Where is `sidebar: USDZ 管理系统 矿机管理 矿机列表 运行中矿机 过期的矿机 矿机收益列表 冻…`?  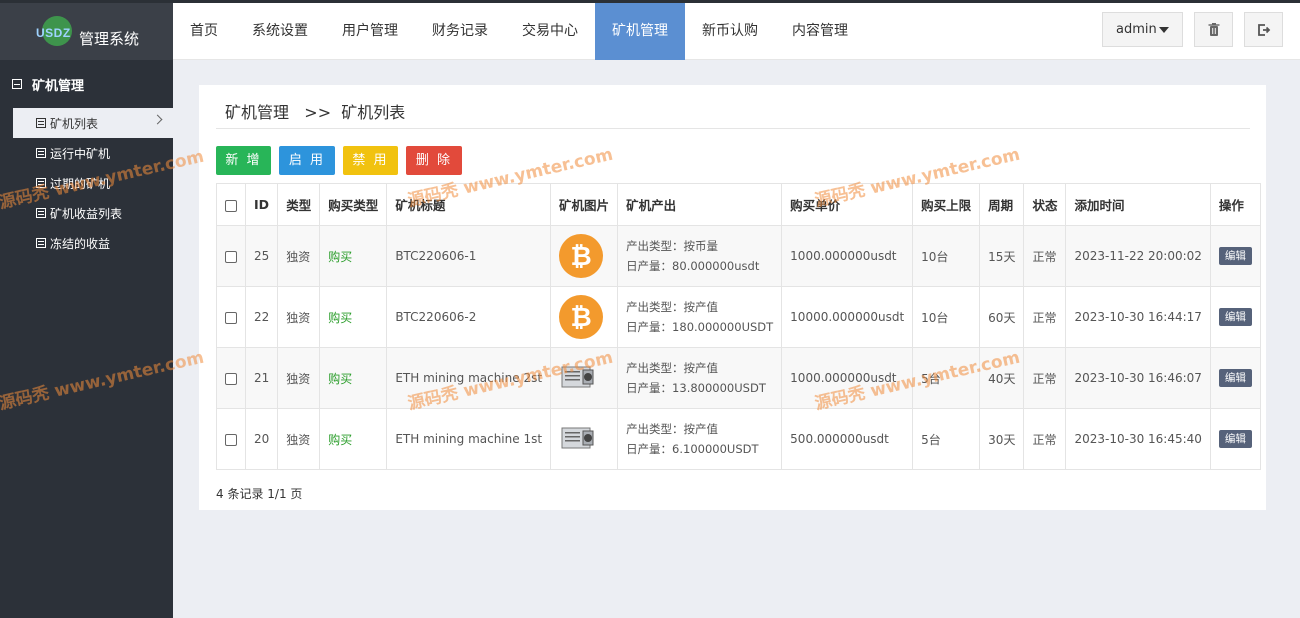 sidebar: USDZ 管理系统 矿机管理 矿机列表 运行中矿机 过期的矿机 矿机收益列表 冻… is located at coordinates (86, 310).